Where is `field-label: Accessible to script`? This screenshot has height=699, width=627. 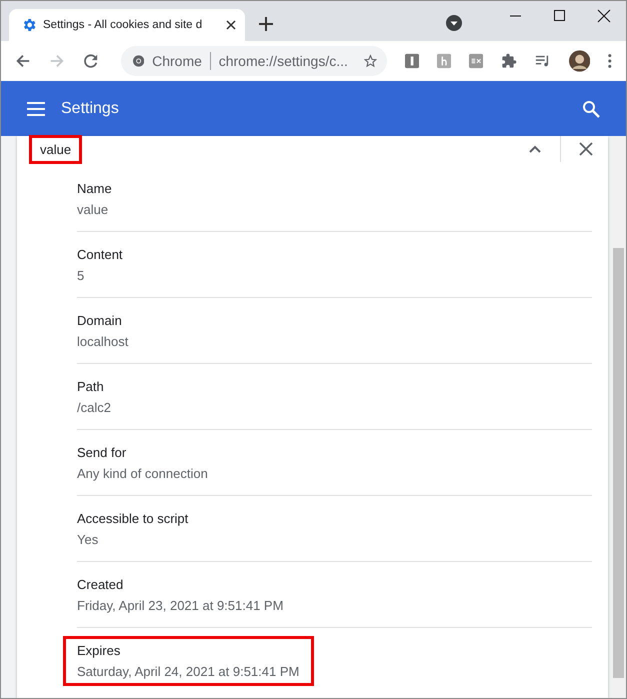
field-label: Accessible to script is located at coordinates (132, 518).